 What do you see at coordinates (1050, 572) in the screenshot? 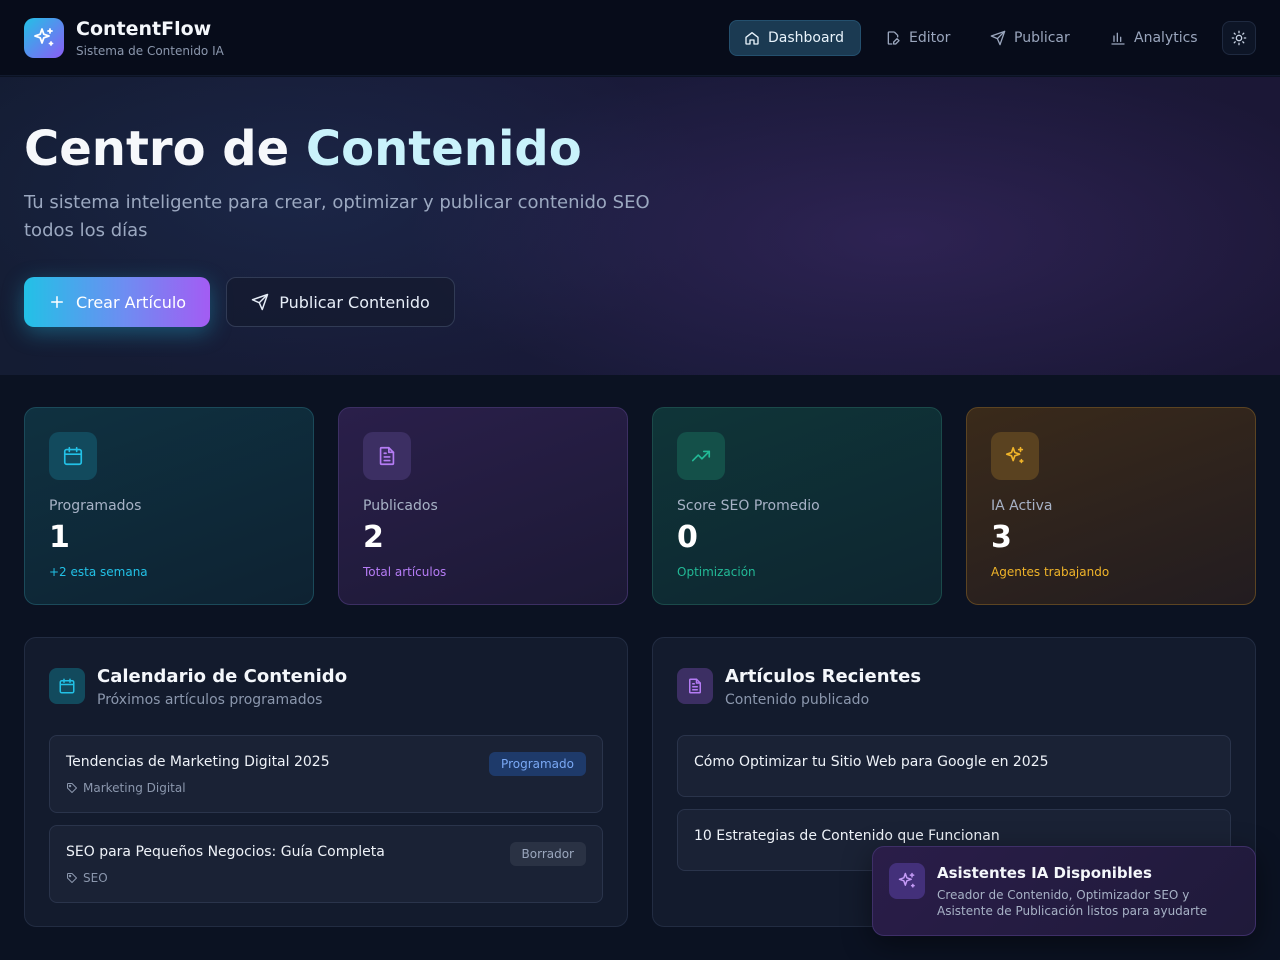
I see `stat-sub: Agentes trabajando` at bounding box center [1050, 572].